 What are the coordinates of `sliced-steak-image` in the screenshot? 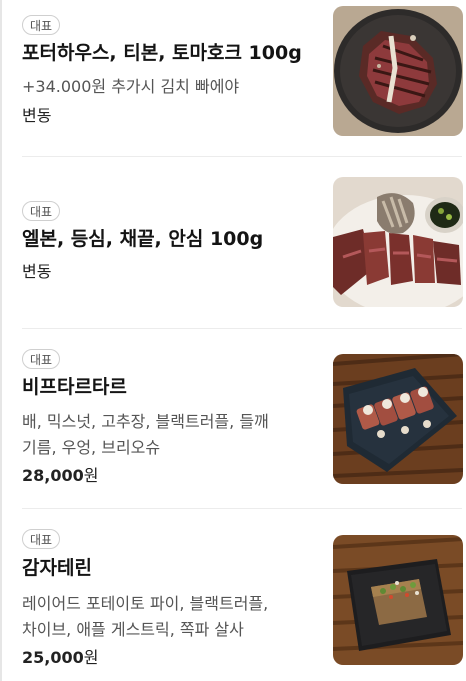 It's located at (398, 242).